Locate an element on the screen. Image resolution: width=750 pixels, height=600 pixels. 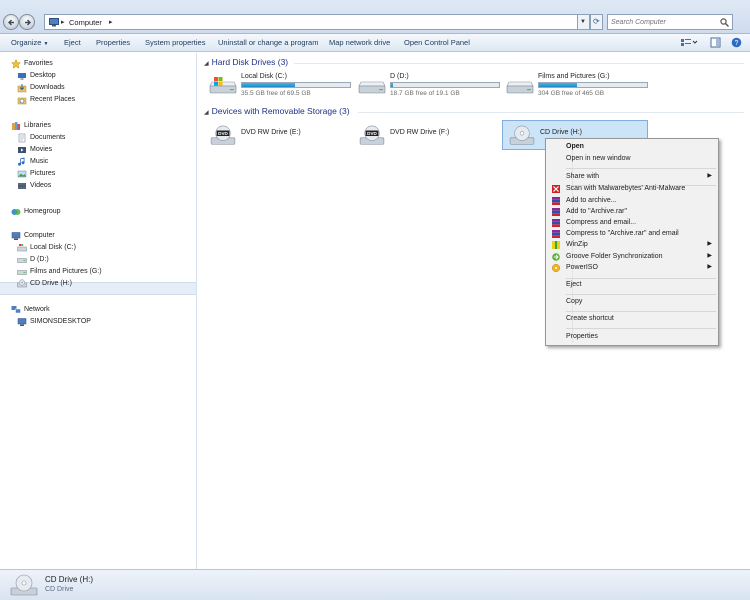
drive-name: Local Disk (C:) is located at coordinates (264, 76).